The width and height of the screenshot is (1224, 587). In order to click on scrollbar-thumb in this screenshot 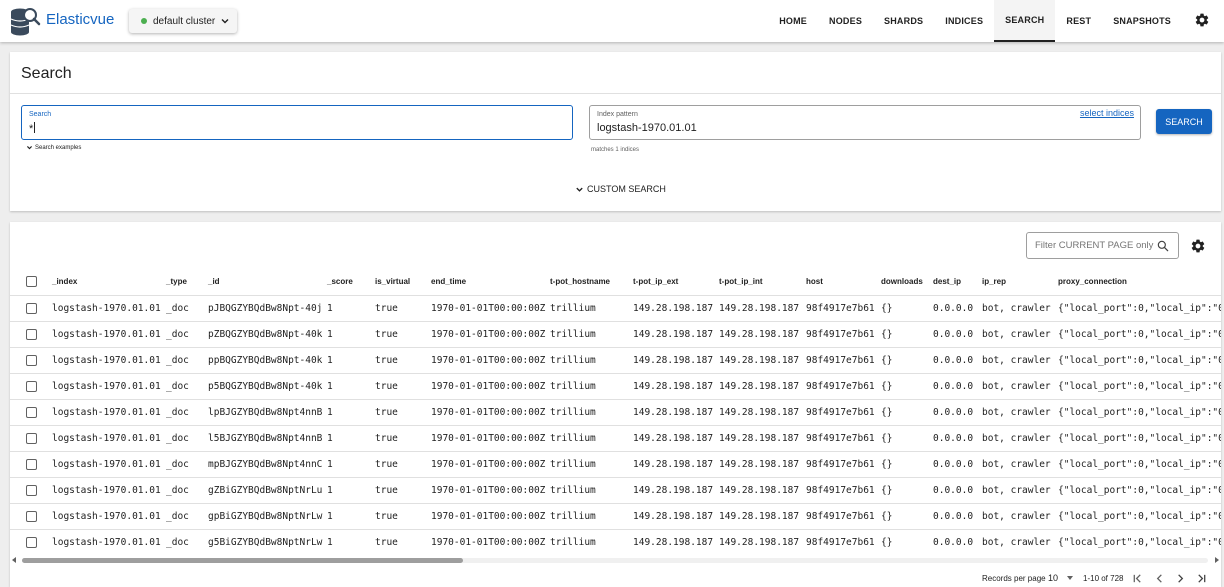, I will do `click(242, 560)`.